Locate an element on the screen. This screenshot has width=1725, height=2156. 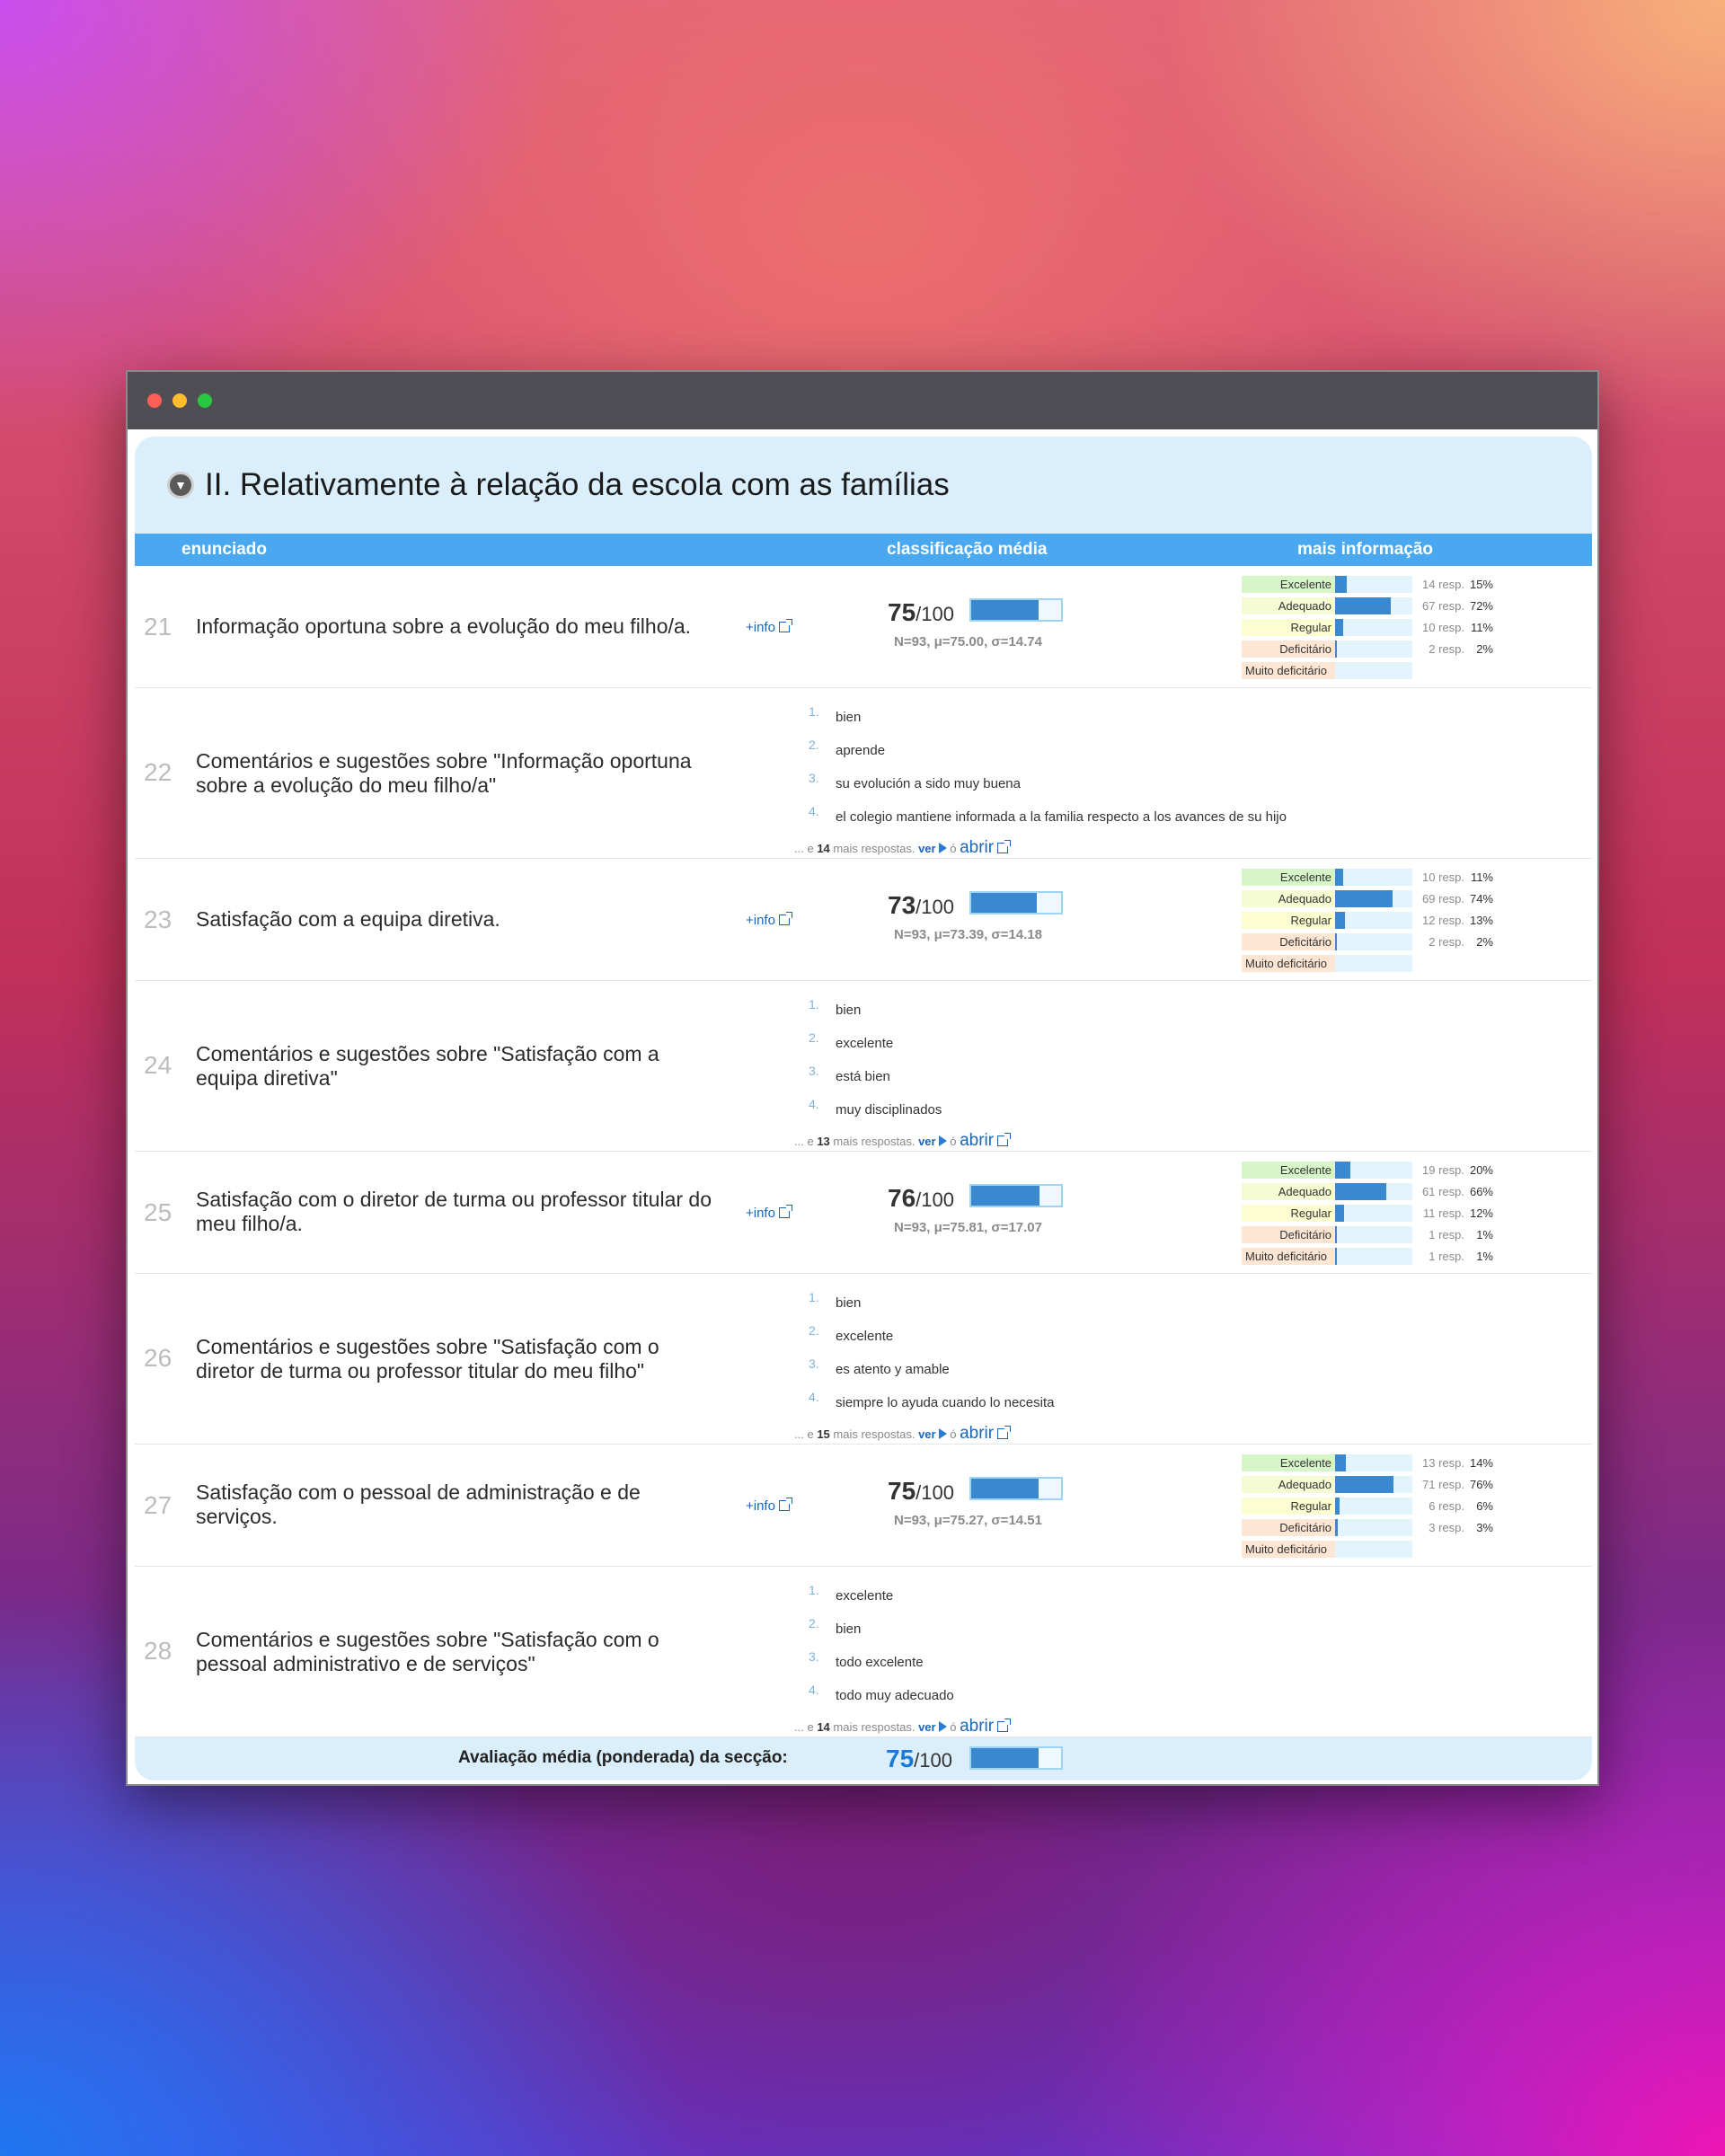
dist-row-adequado: Adequado 67 resp. 72% is located at coordinates (1385, 605).